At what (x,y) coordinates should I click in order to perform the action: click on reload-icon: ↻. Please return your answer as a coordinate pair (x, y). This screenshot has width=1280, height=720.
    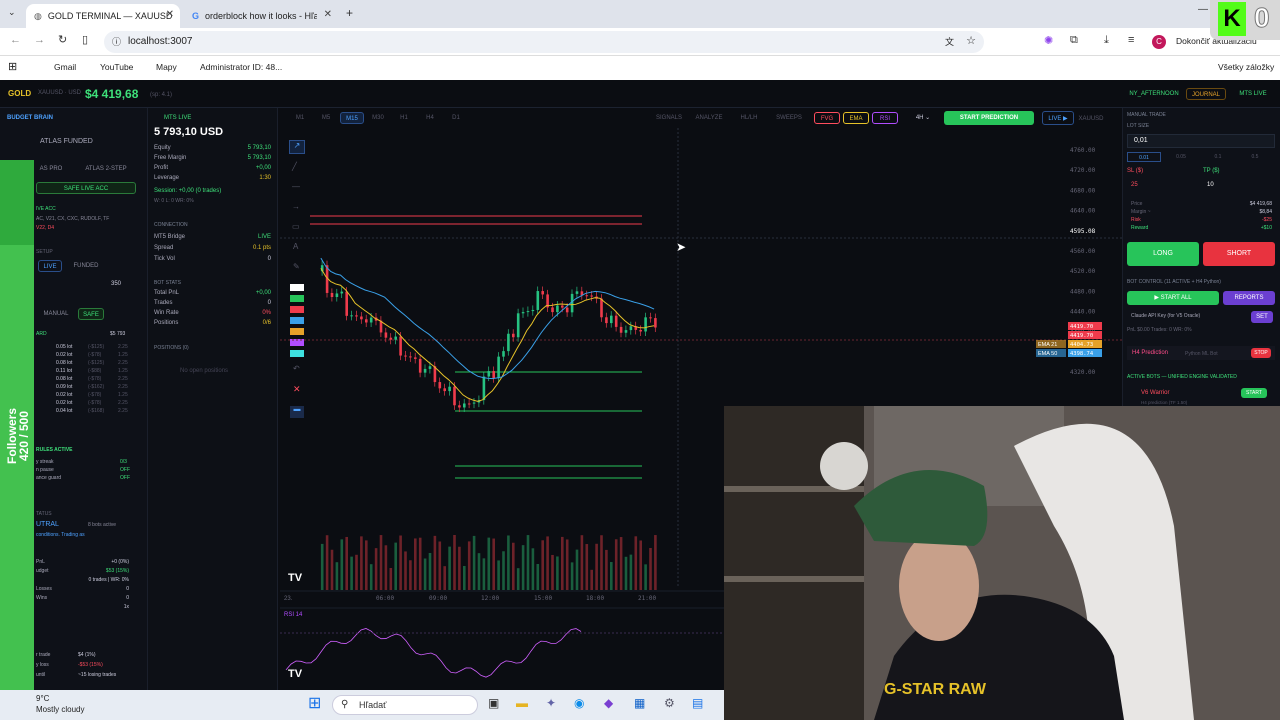
    Looking at the image, I should click on (62, 39).